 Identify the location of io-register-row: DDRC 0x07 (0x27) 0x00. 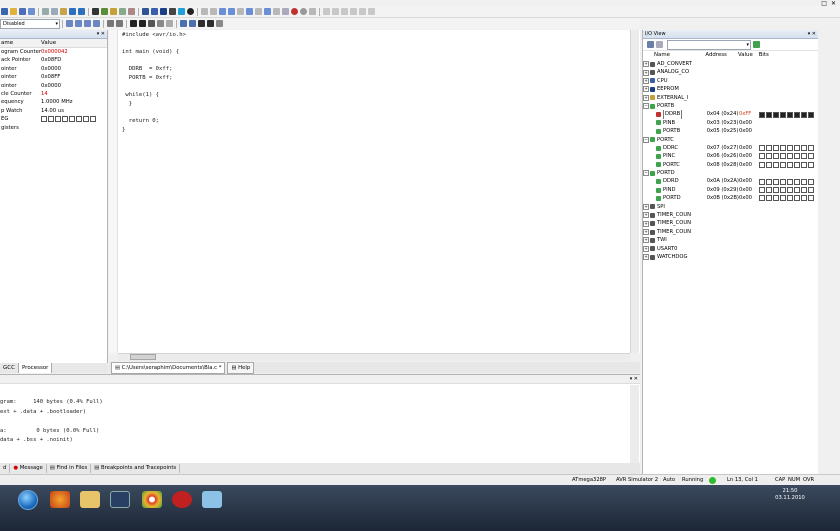
(730, 148).